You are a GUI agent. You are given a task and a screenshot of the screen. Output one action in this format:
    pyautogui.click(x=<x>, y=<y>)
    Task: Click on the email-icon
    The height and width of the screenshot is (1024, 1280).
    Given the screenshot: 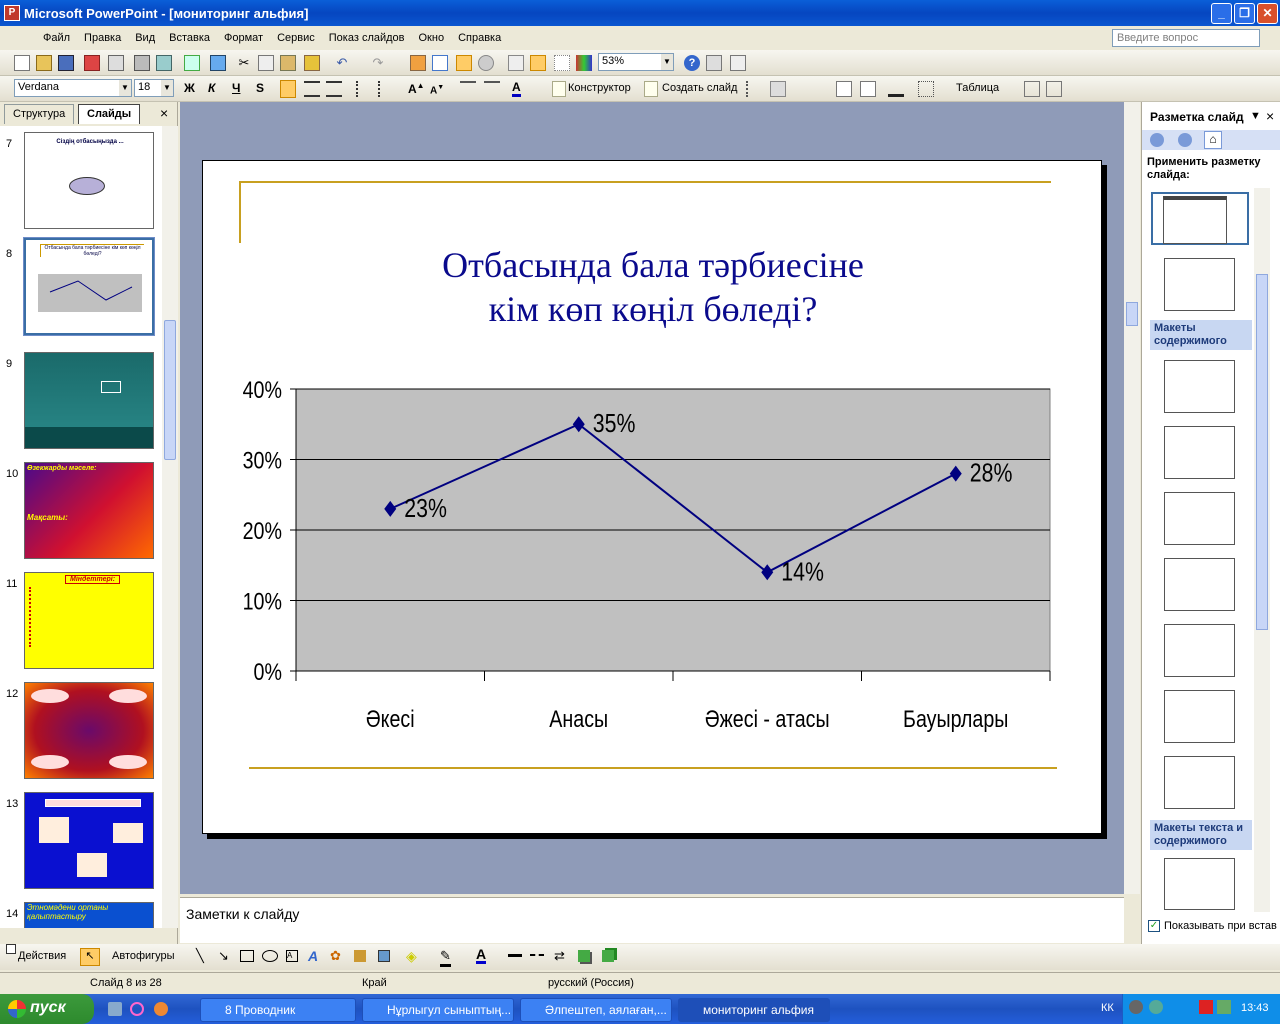 What is the action you would take?
    pyautogui.click(x=116, y=63)
    